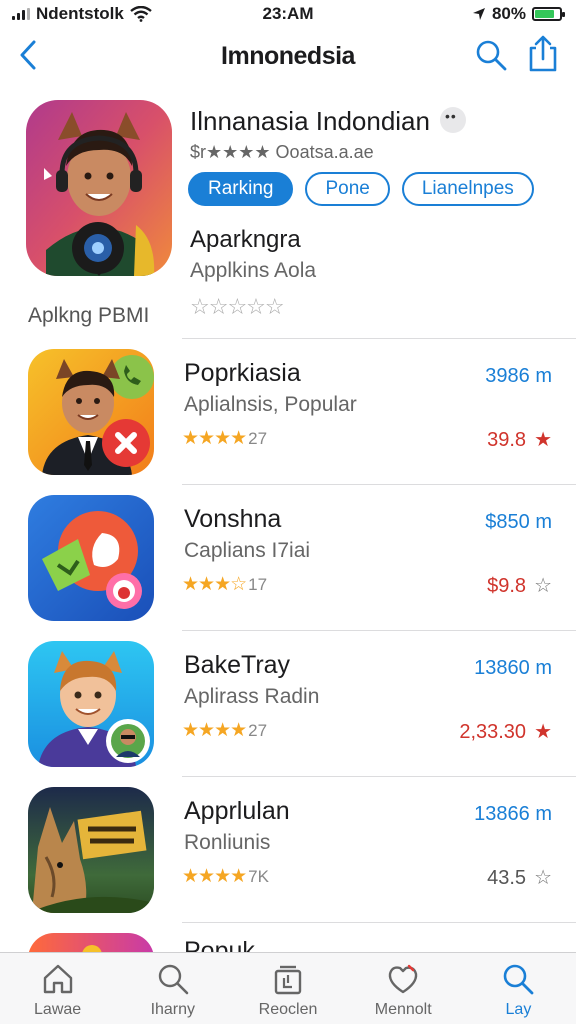 This screenshot has width=576, height=1024. I want to click on app-price: 39.8 ★, so click(519, 439).